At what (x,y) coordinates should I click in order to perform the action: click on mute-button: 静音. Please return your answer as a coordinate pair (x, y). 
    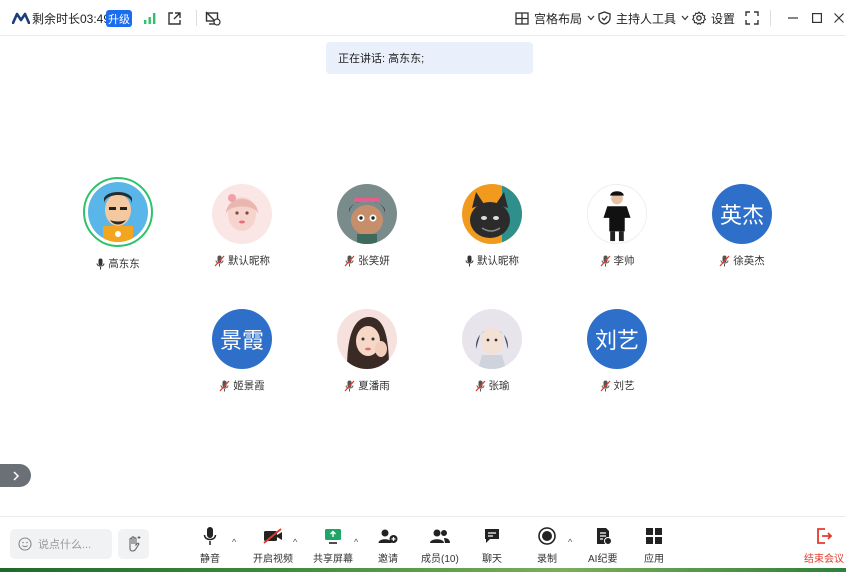
    Looking at the image, I should click on (210, 545).